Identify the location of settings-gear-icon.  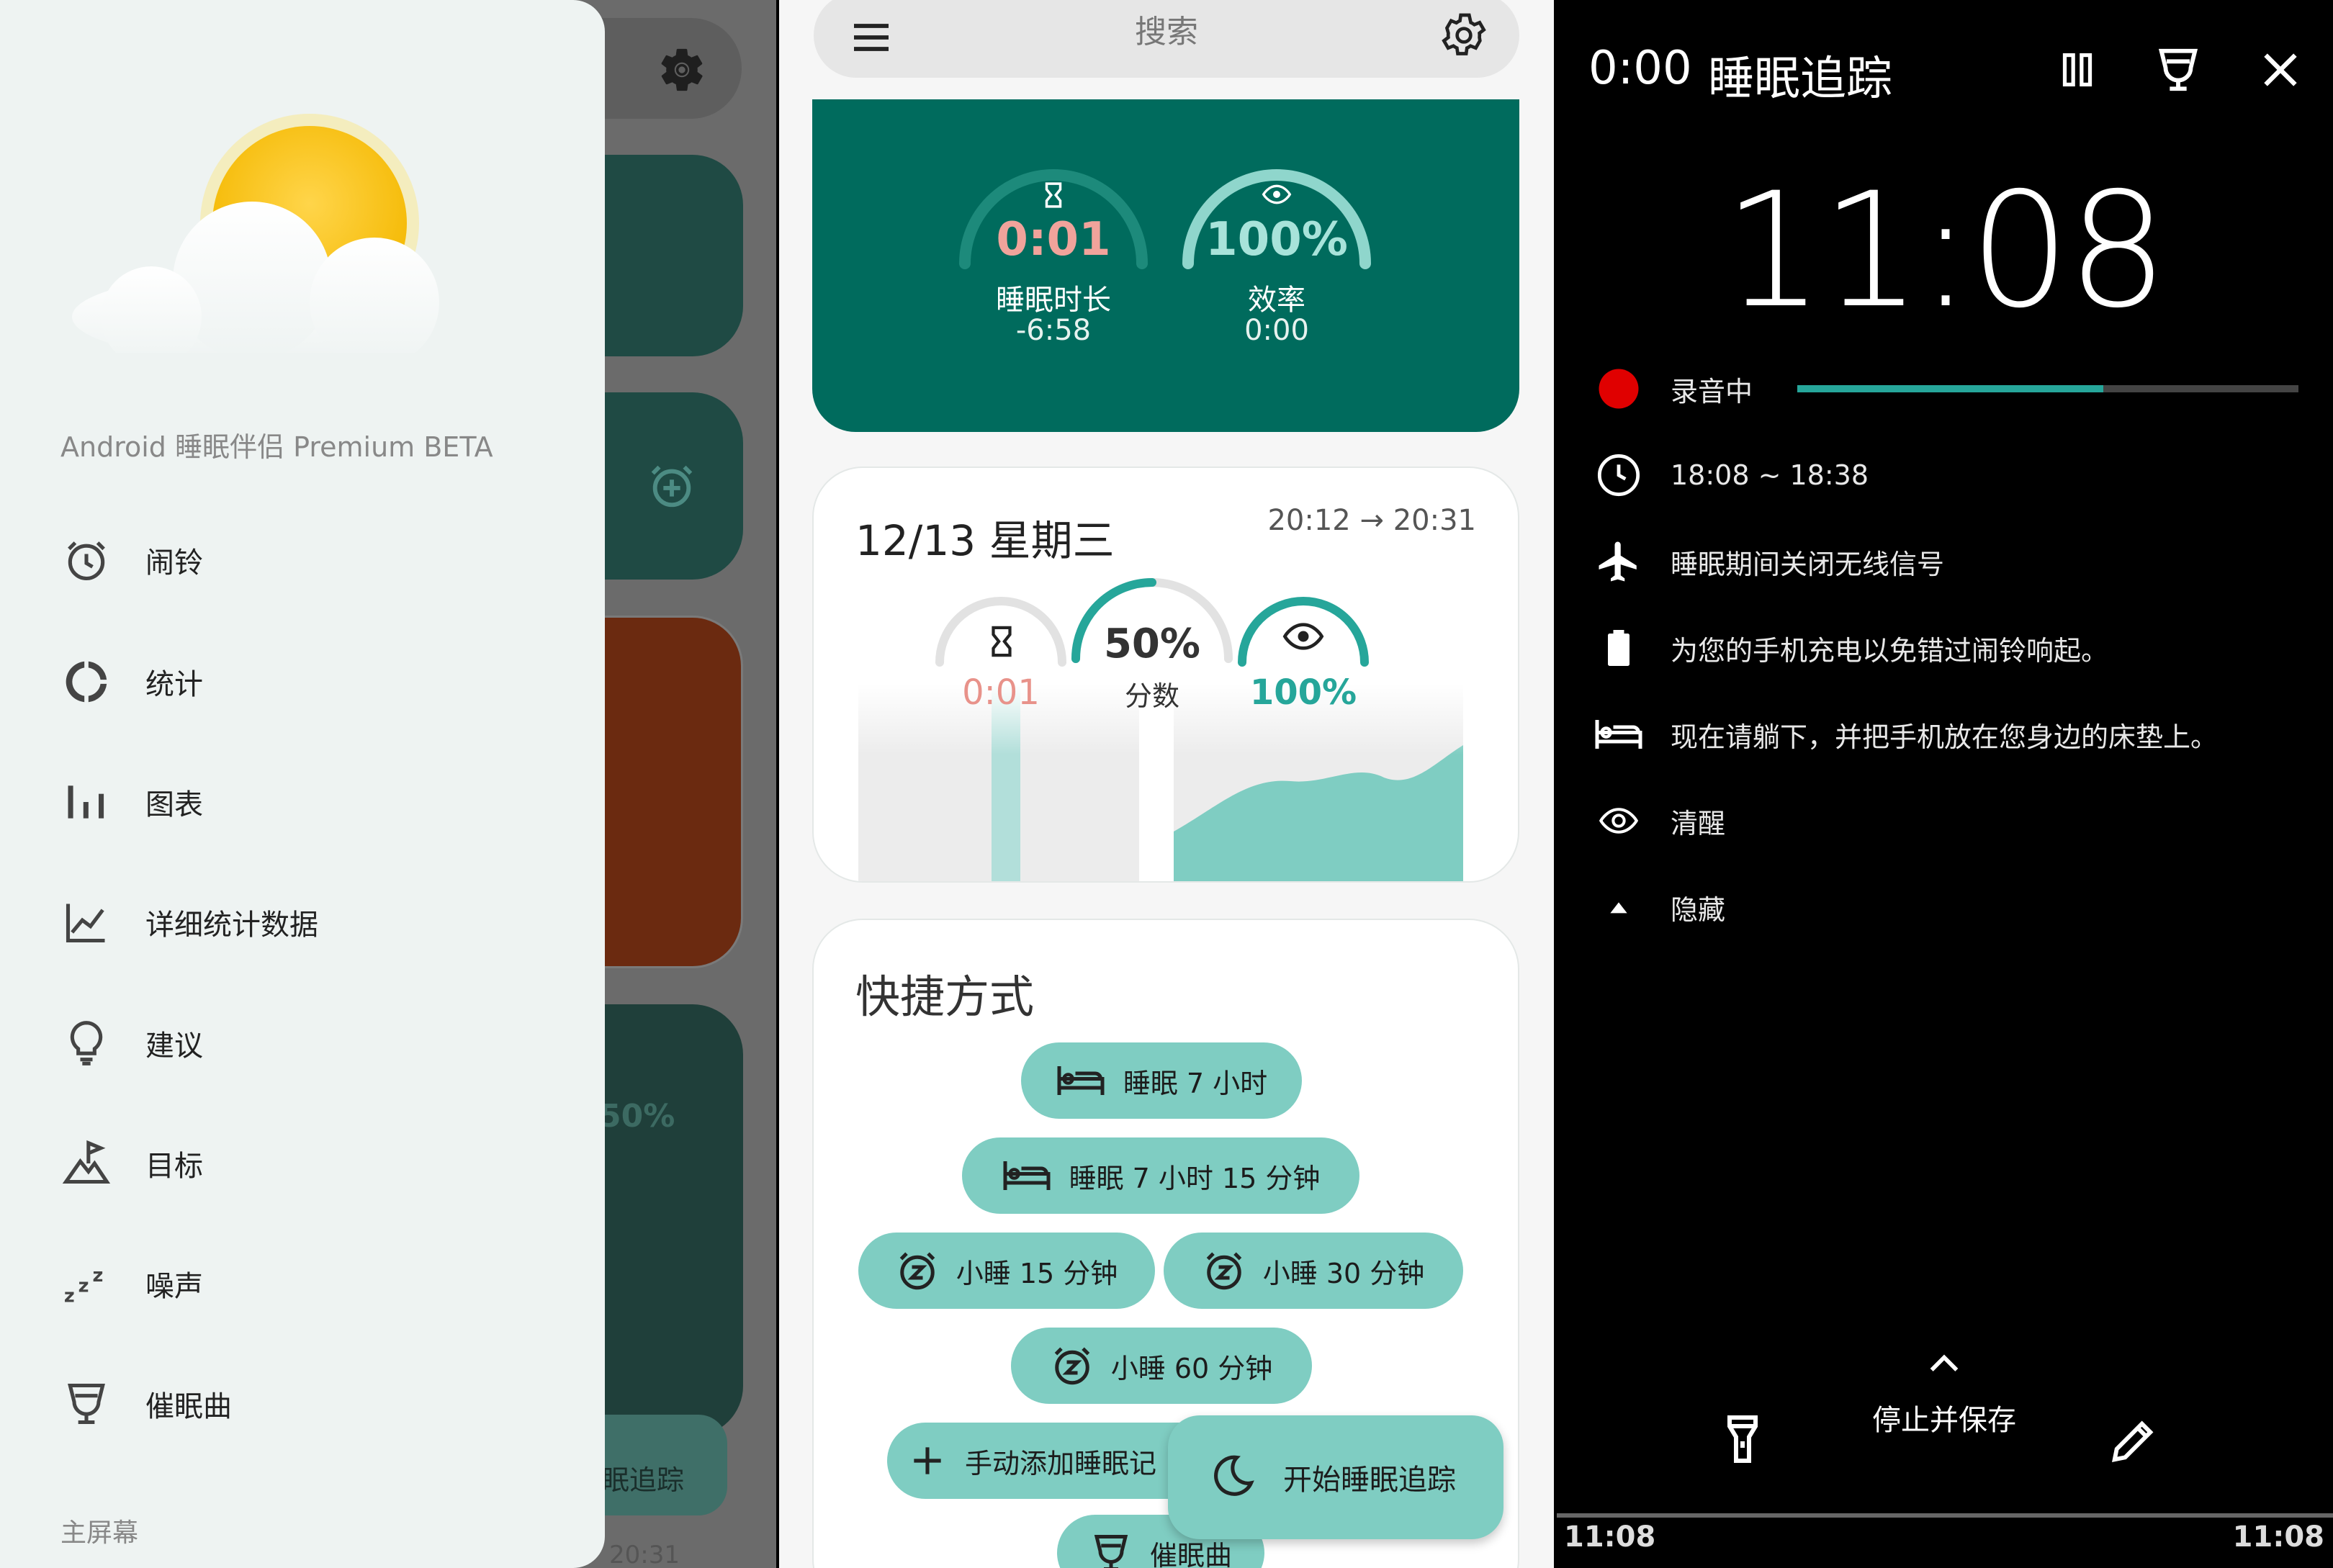
(1464, 36).